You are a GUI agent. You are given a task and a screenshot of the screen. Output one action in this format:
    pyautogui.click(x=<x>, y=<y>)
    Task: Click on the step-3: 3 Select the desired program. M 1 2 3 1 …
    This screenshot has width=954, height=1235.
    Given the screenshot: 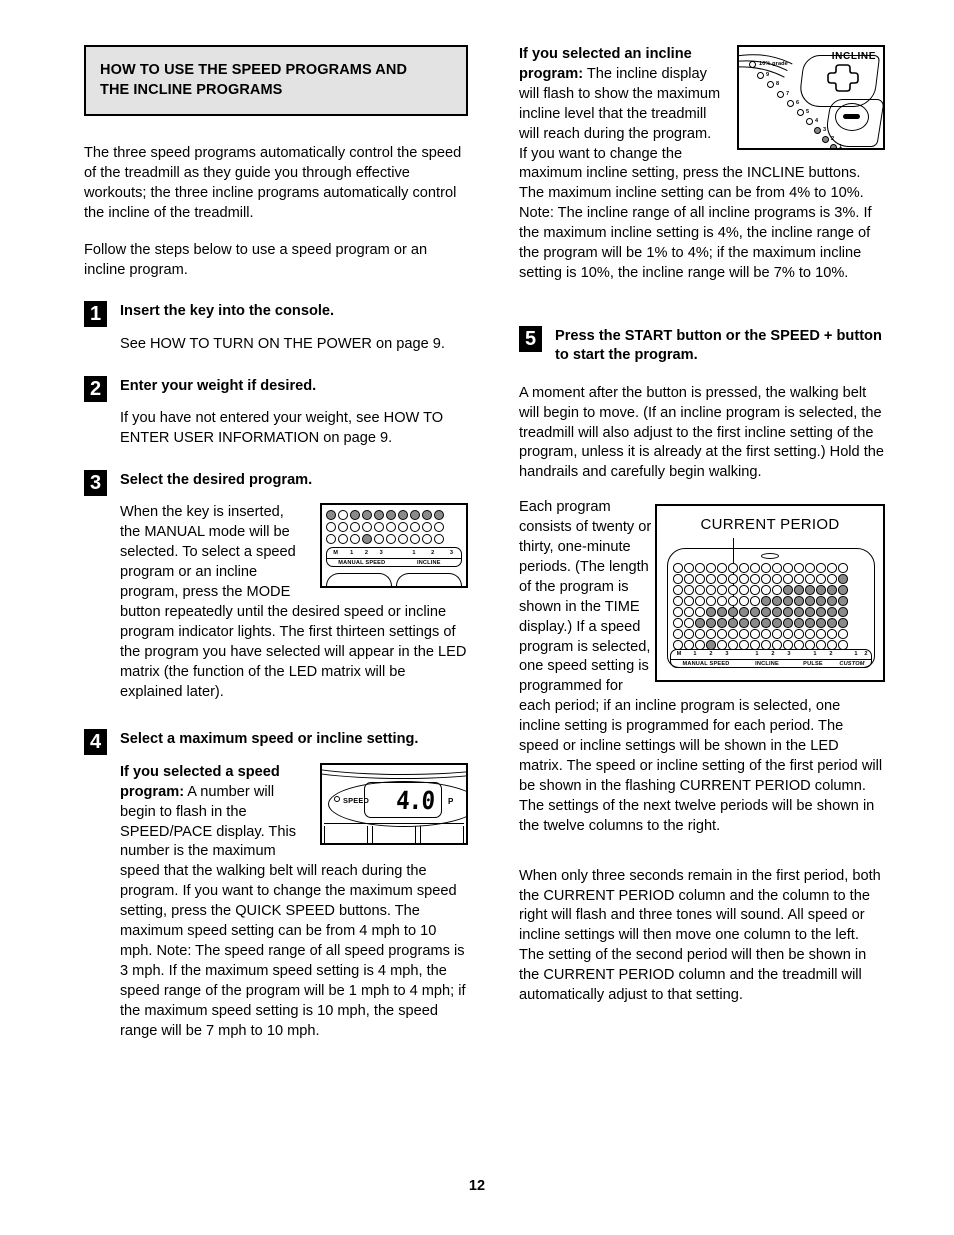 What is the action you would take?
    pyautogui.click(x=276, y=585)
    